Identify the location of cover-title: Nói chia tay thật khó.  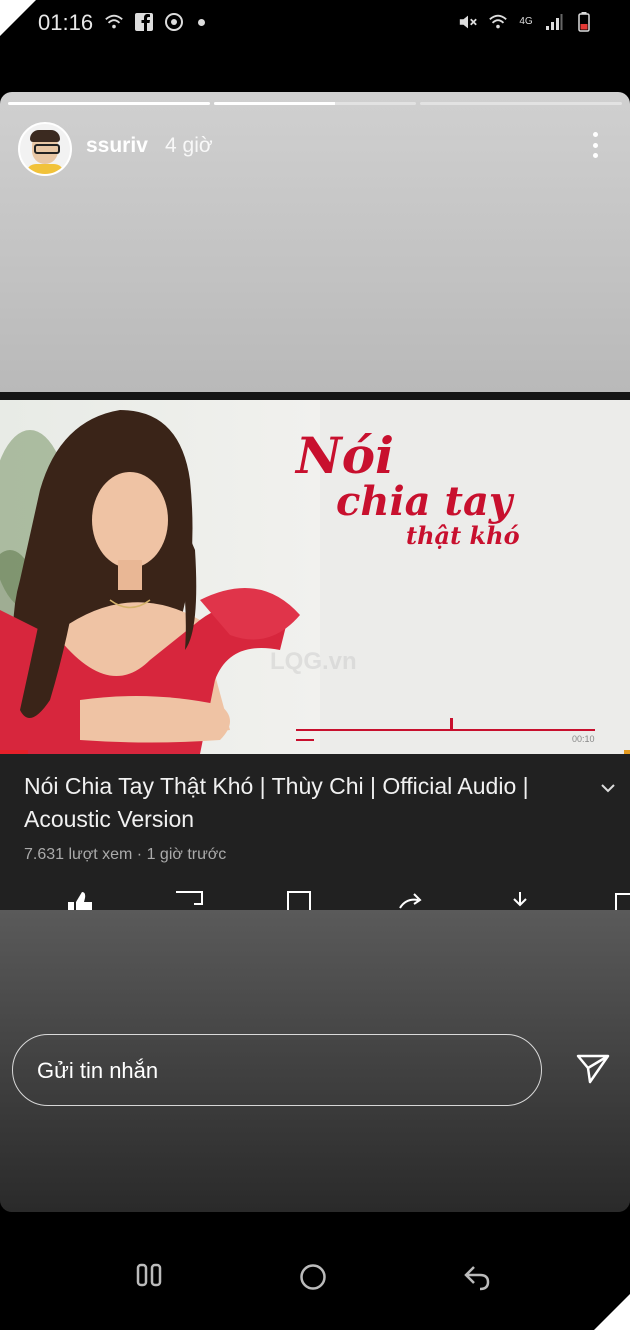
(446, 490).